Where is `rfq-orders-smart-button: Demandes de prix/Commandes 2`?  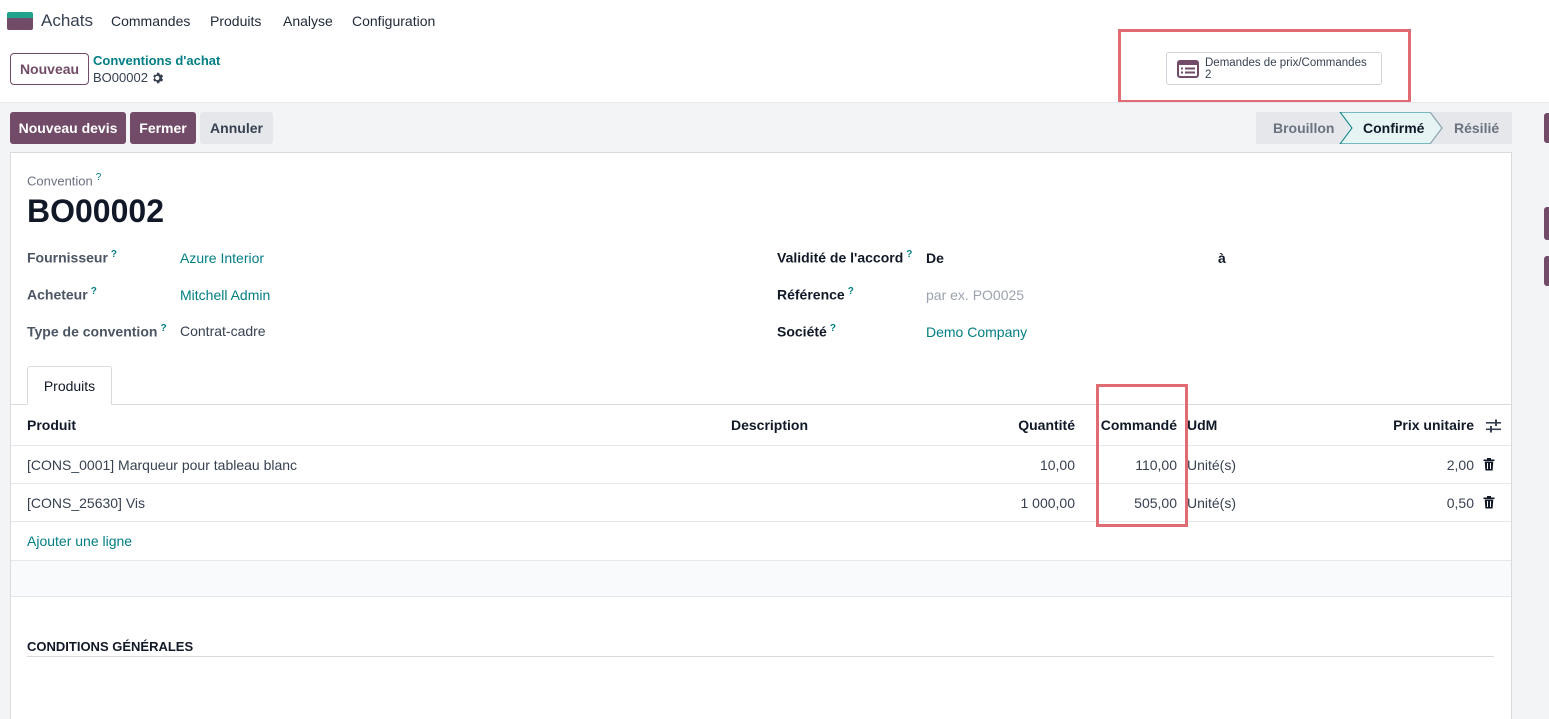
rfq-orders-smart-button: Demandes de prix/Commandes 2 is located at coordinates (1274, 68).